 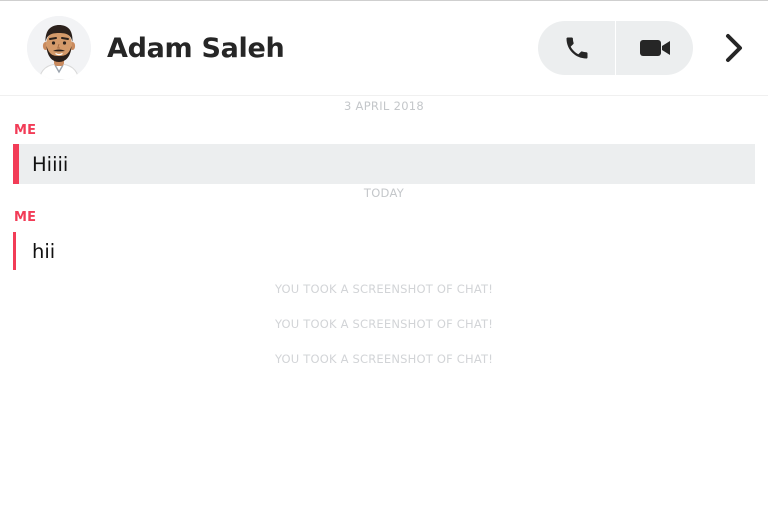 I want to click on video-camera-icon, so click(x=654, y=48).